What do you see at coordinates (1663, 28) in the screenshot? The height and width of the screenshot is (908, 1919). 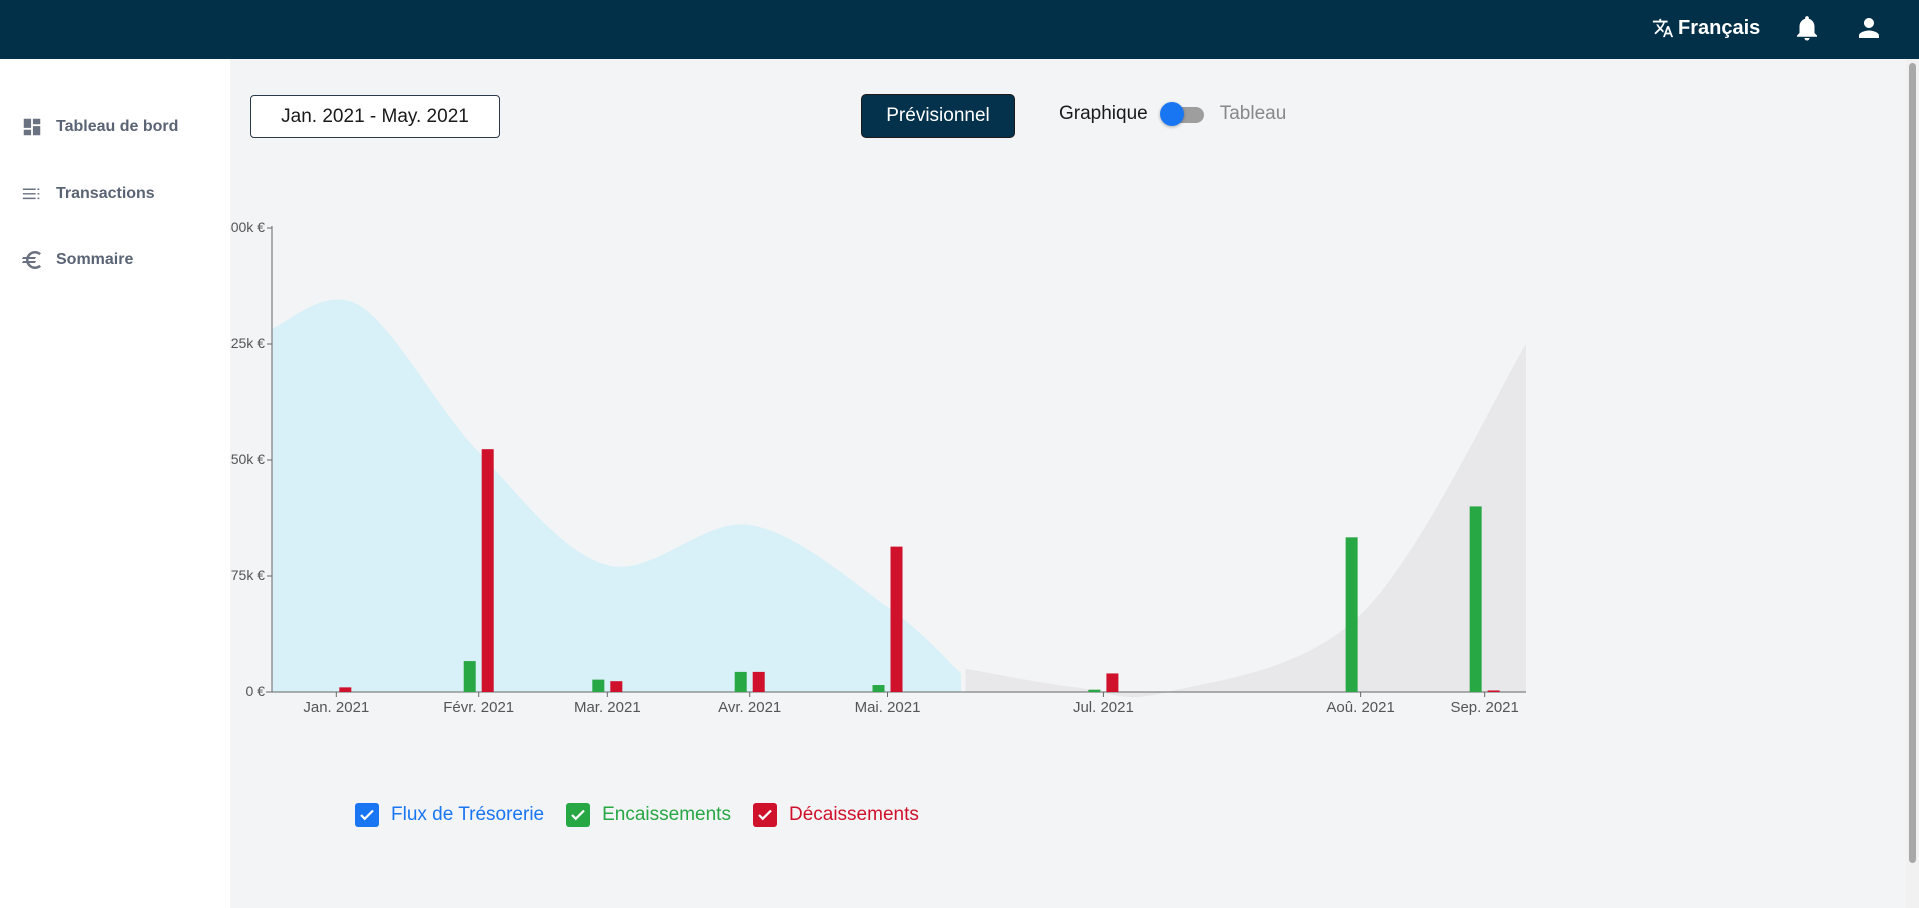 I see `translate-icon` at bounding box center [1663, 28].